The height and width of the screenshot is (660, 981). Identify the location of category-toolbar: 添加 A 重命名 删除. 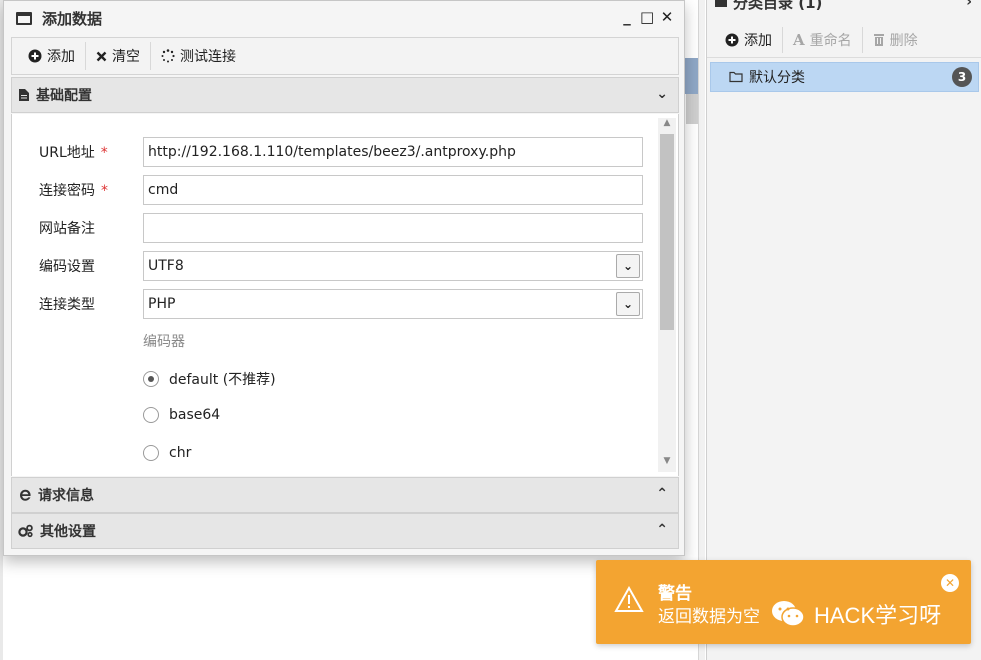
(844, 40).